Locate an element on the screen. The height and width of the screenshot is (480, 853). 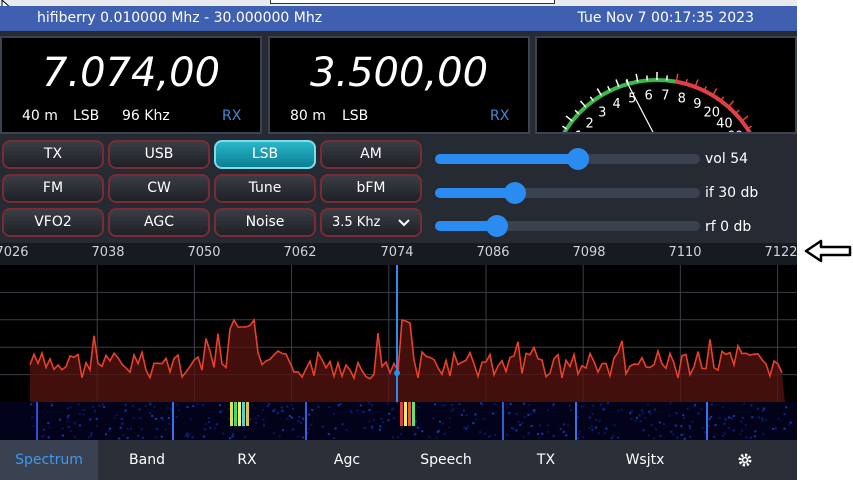
vfo1-frequency: 7.074,00 is located at coordinates (131, 73).